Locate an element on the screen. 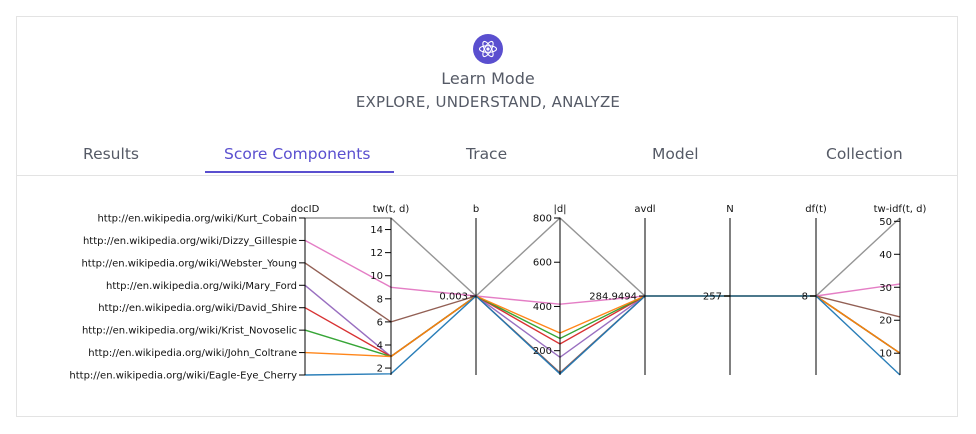  tick-label: http://en.wikipedia.org/wiki/Kurt_Cobain is located at coordinates (197, 219).